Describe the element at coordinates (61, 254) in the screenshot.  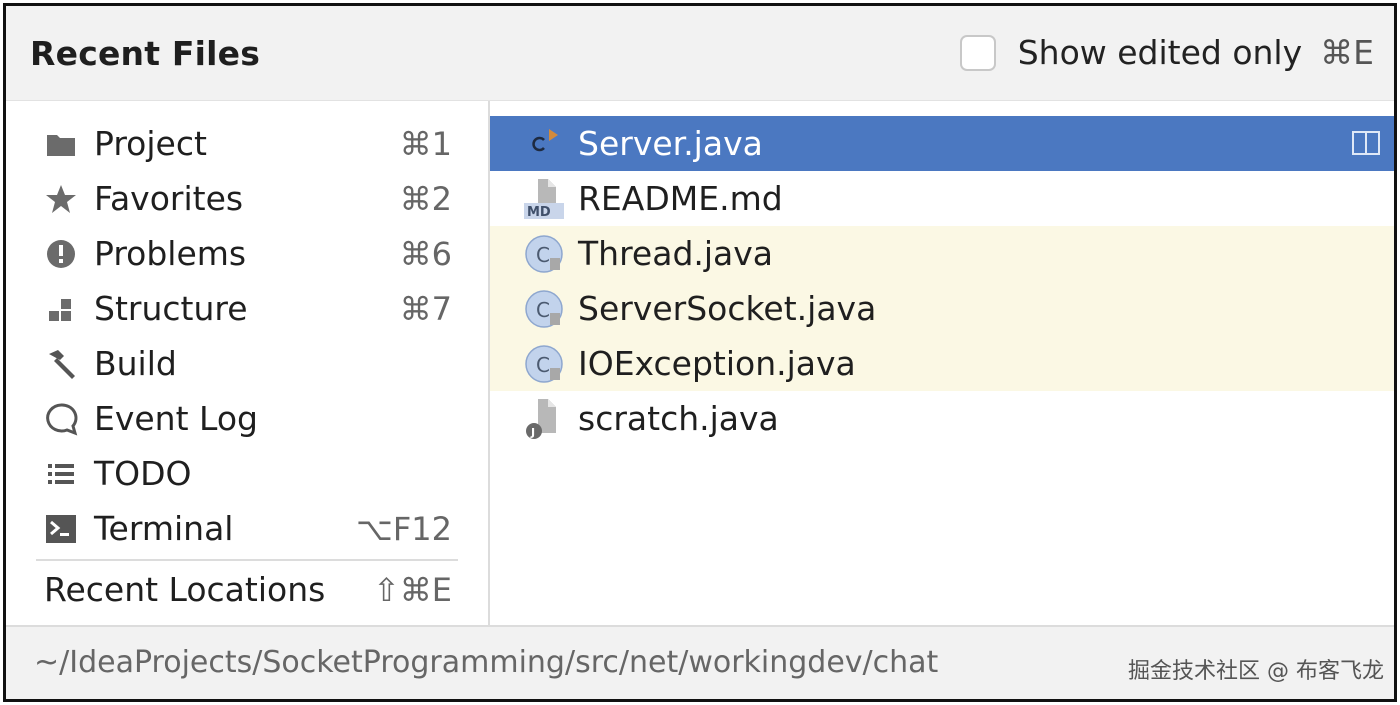
I see `error-icon` at that location.